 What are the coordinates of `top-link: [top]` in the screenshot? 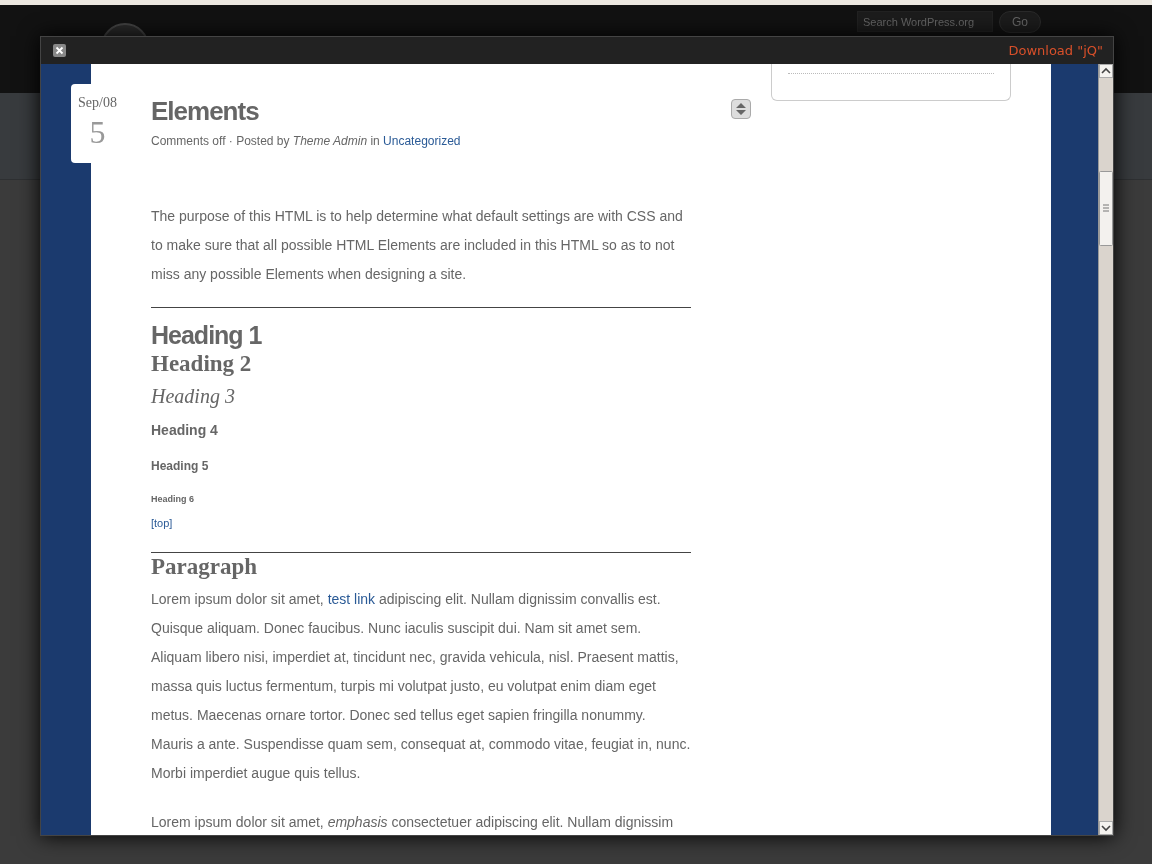 It's located at (162, 523).